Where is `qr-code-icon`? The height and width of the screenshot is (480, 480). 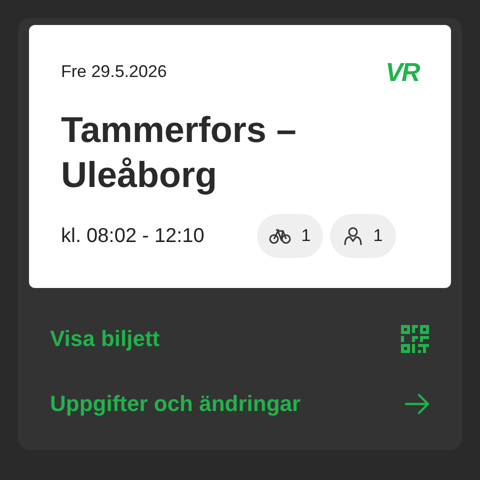 qr-code-icon is located at coordinates (415, 339).